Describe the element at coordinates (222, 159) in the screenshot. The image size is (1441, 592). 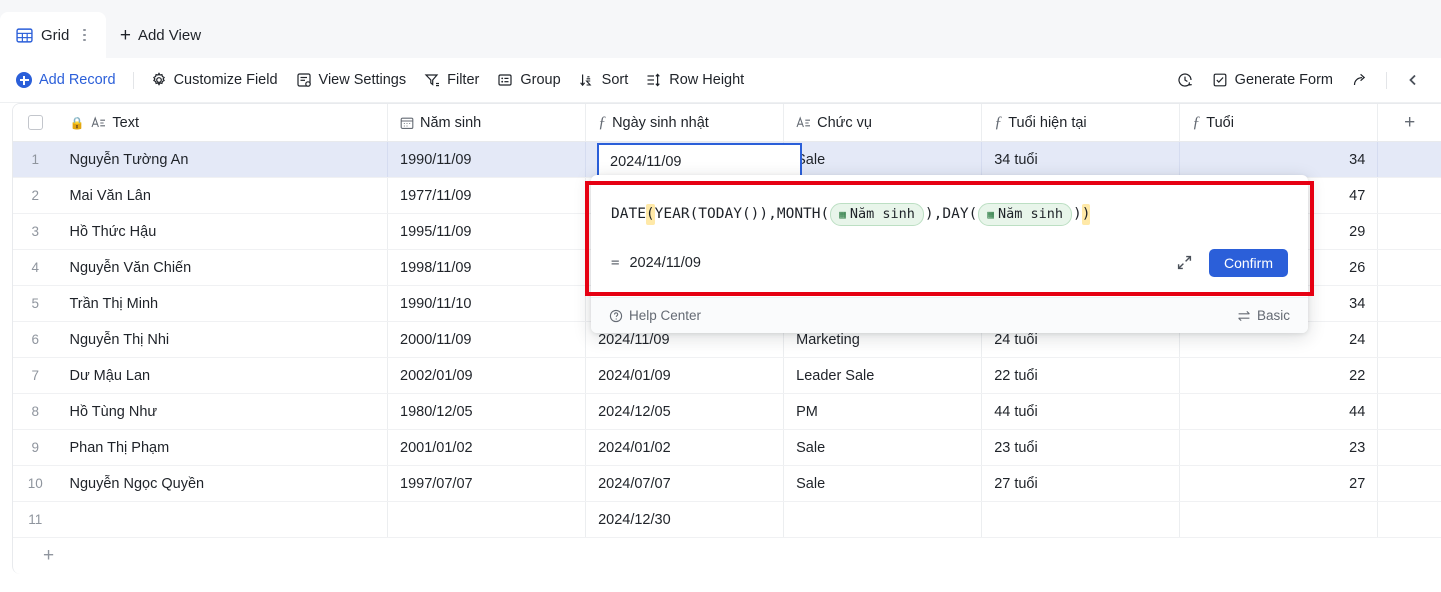
I see `cell-name: Nguyễn Tường An` at that location.